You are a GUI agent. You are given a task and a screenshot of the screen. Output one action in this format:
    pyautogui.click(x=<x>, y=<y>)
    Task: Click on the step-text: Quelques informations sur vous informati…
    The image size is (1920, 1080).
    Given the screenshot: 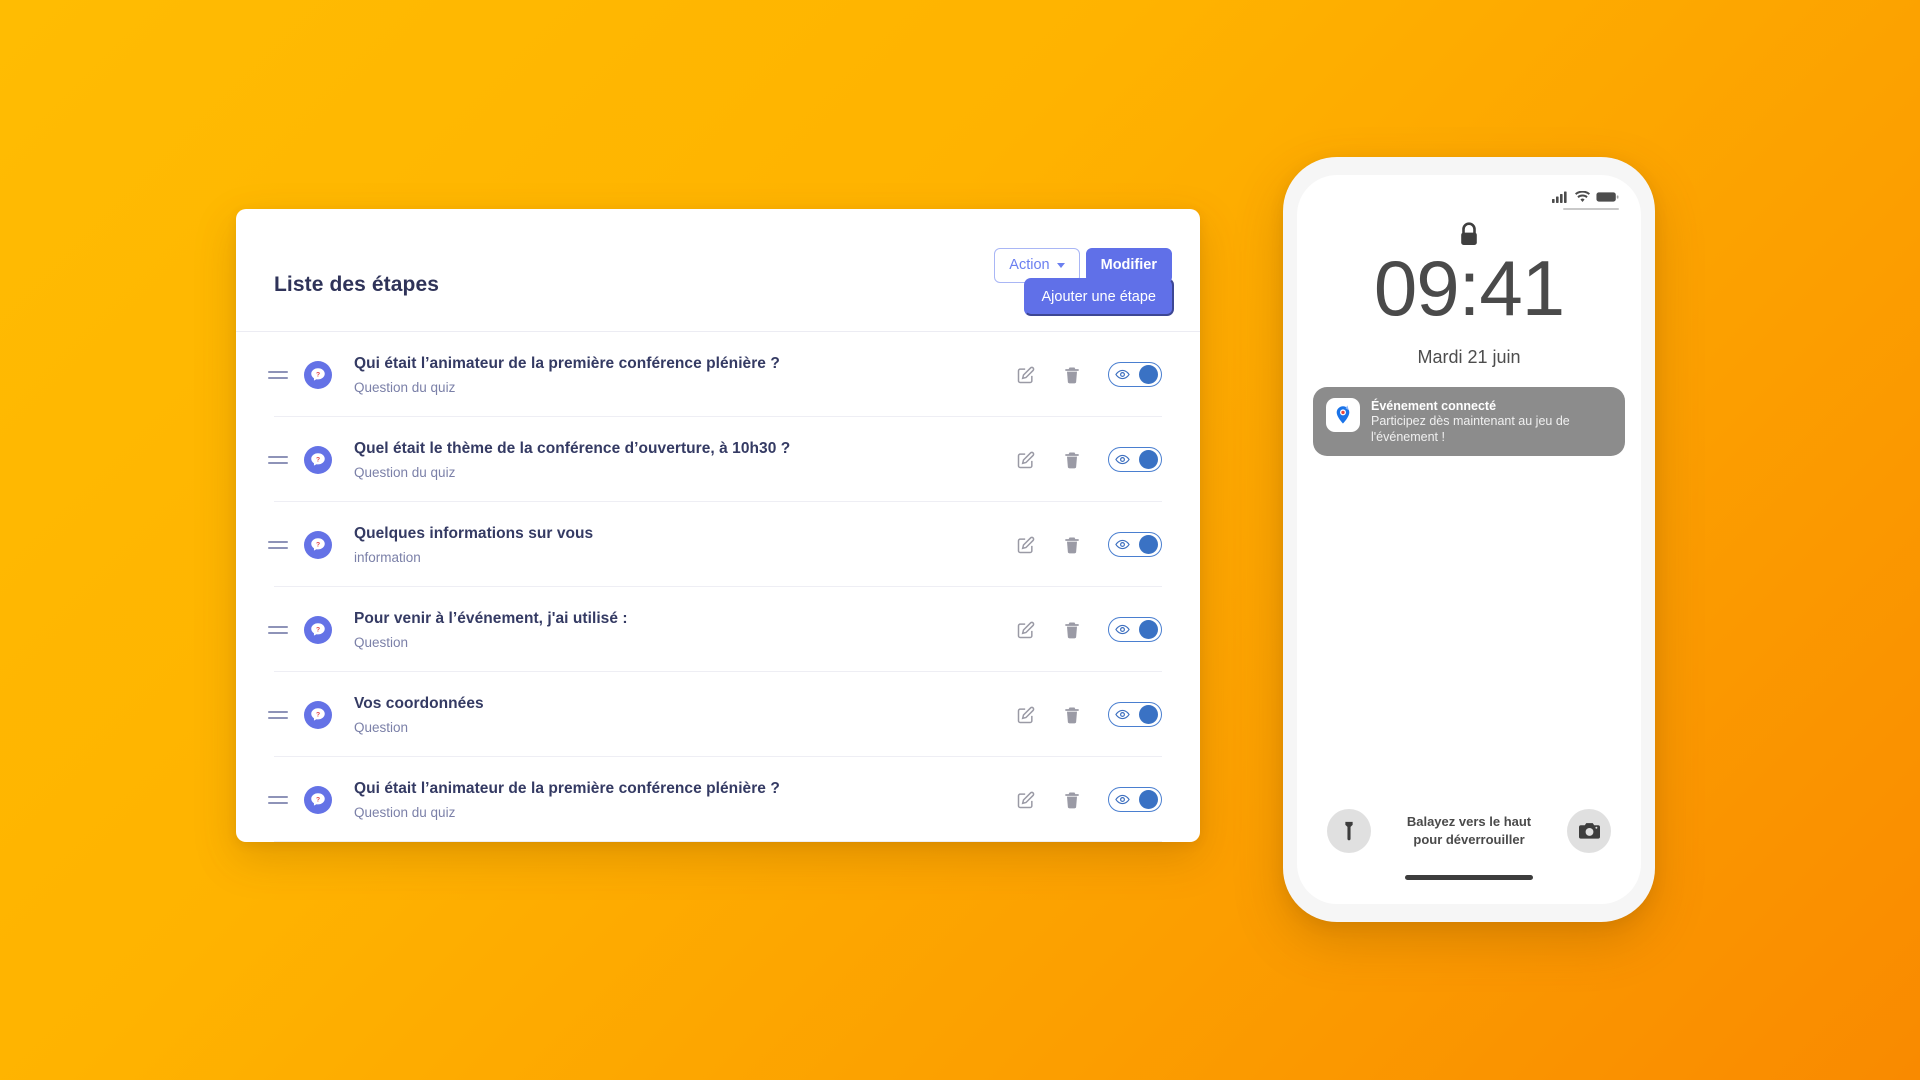 What is the action you would take?
    pyautogui.click(x=685, y=545)
    